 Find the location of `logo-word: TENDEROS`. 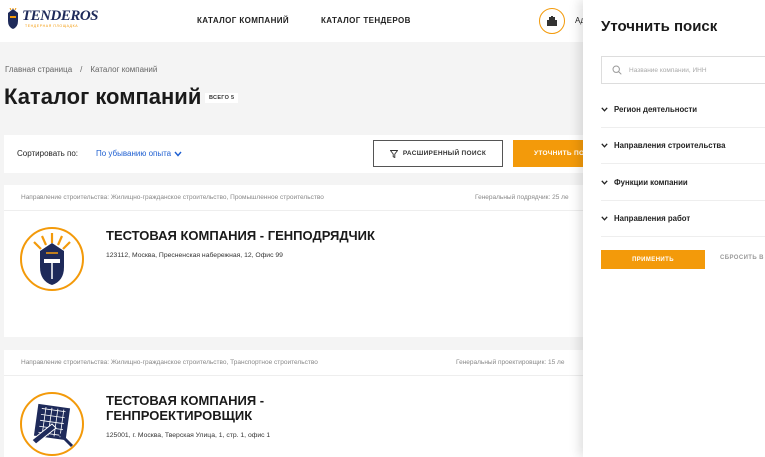

logo-word: TENDEROS is located at coordinates (60, 16).